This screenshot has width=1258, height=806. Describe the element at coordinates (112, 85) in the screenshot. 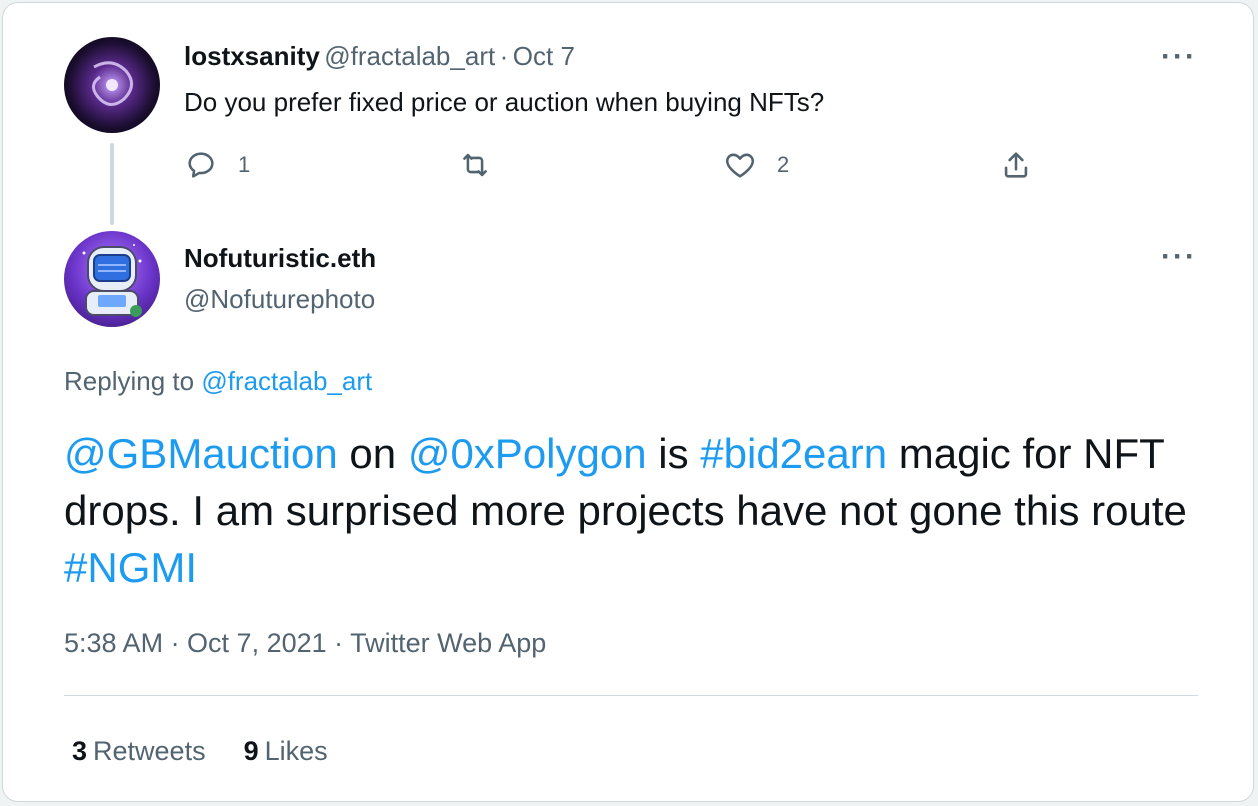

I see `parent-avatar` at that location.